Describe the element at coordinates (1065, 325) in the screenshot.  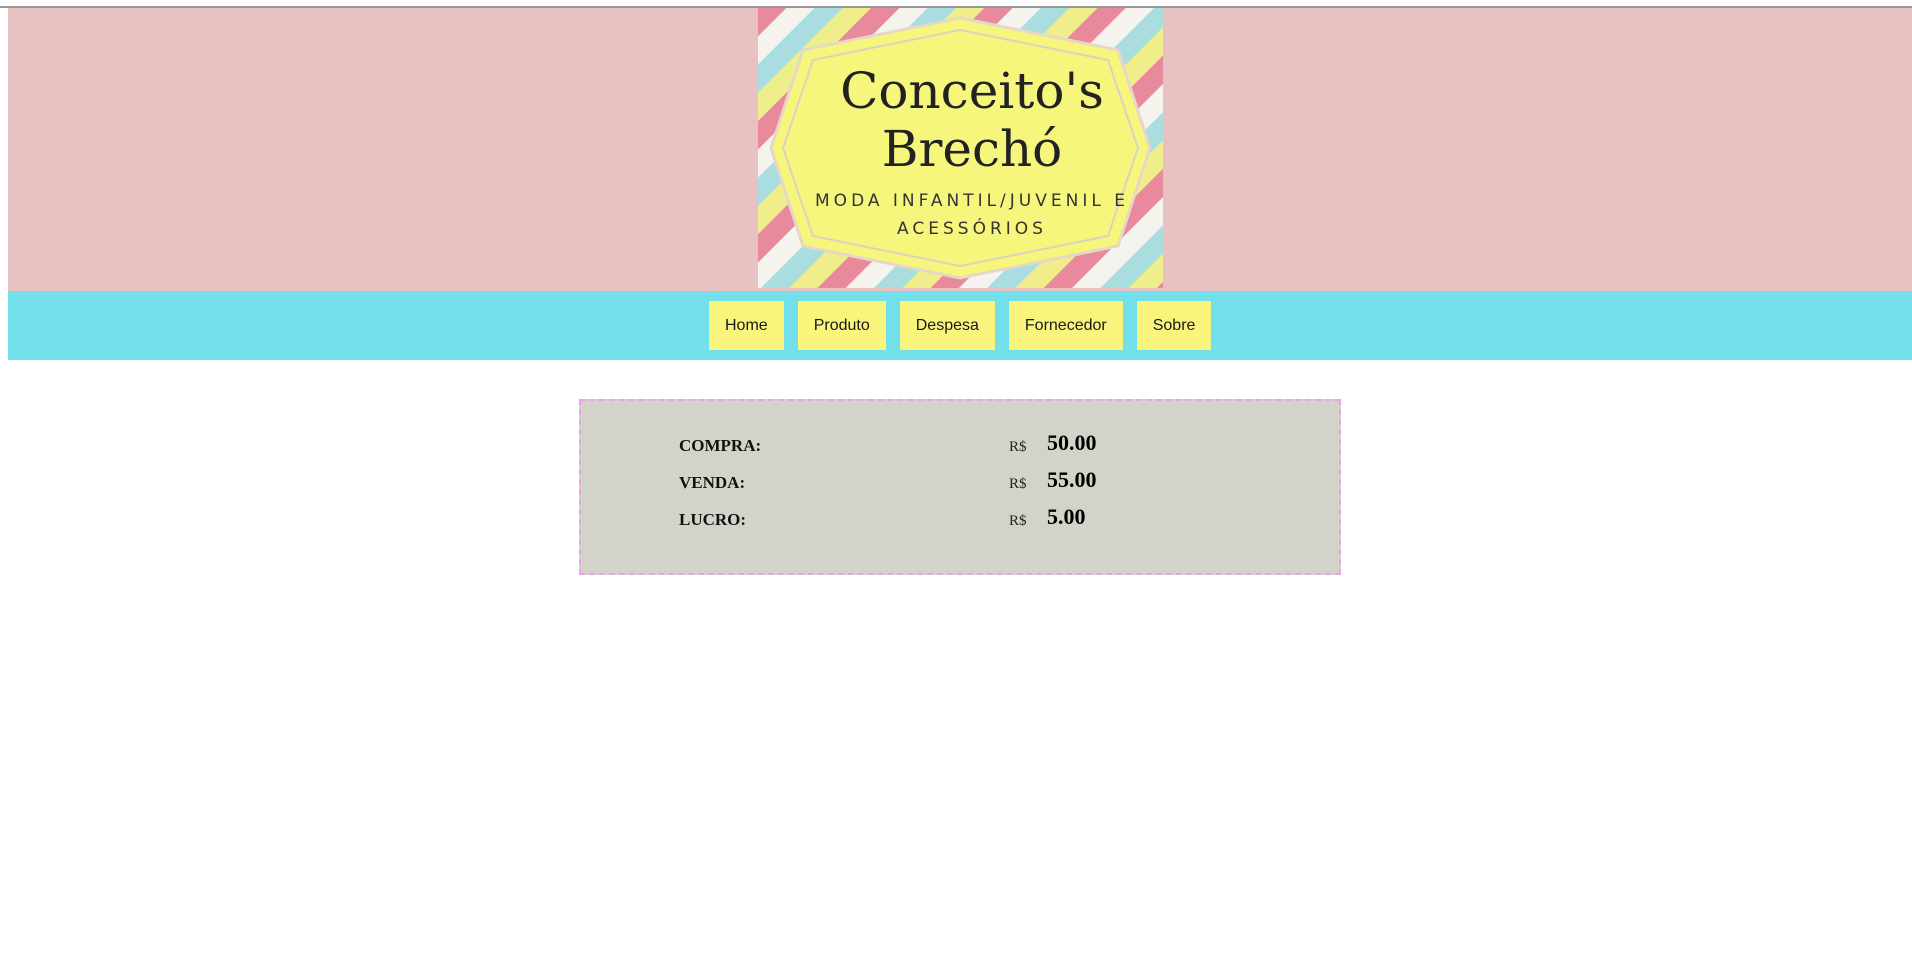
I see `nav-item-fornecedor: Fornecedor` at that location.